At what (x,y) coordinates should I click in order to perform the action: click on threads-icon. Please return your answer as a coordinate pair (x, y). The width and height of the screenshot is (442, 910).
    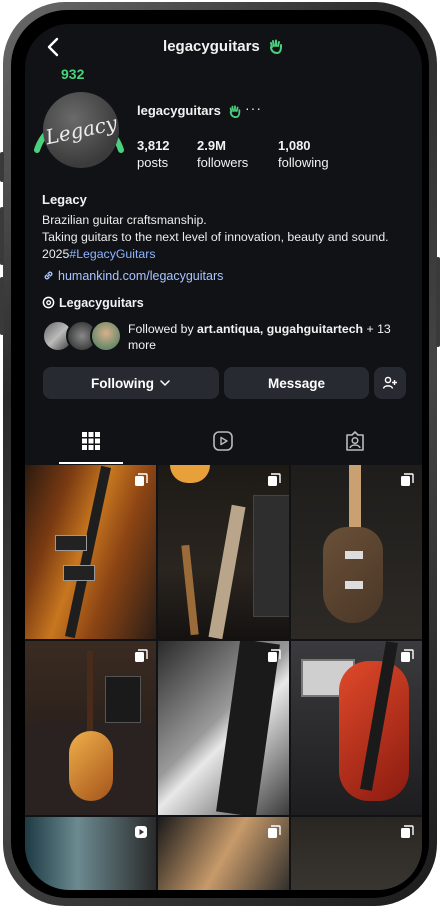
    Looking at the image, I should click on (48, 302).